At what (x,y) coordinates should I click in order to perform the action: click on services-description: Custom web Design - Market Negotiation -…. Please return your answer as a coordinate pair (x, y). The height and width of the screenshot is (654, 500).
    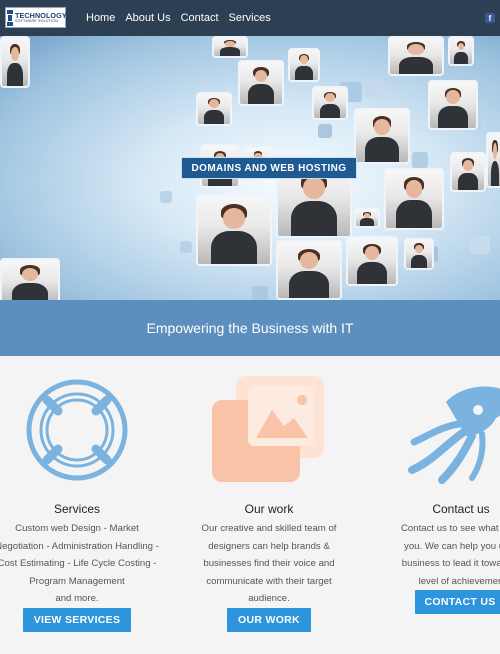
    Looking at the image, I should click on (79, 563).